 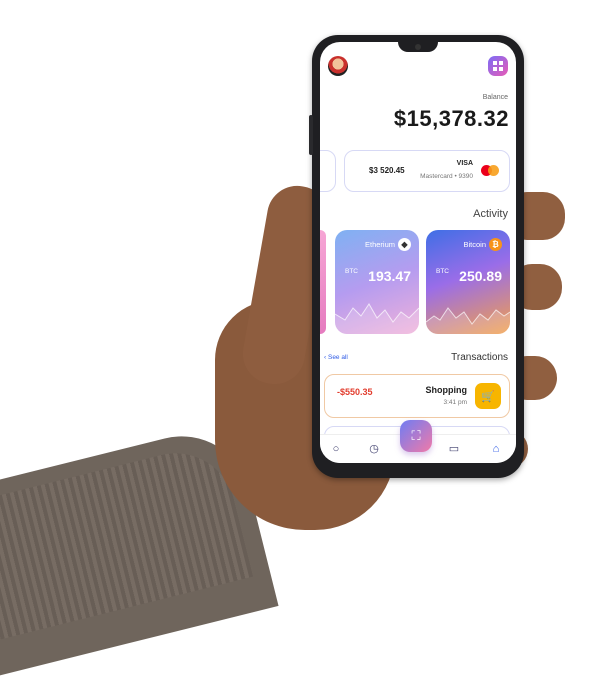 What do you see at coordinates (389, 276) in the screenshot?
I see `tile-value: 193.47` at bounding box center [389, 276].